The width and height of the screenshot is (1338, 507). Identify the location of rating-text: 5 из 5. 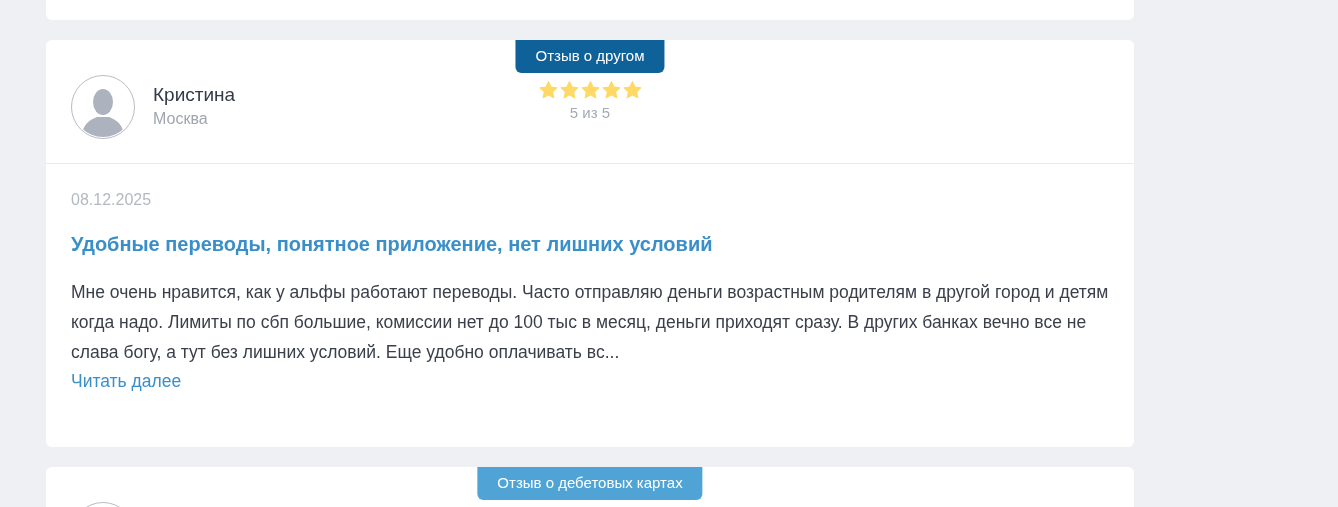
(590, 112).